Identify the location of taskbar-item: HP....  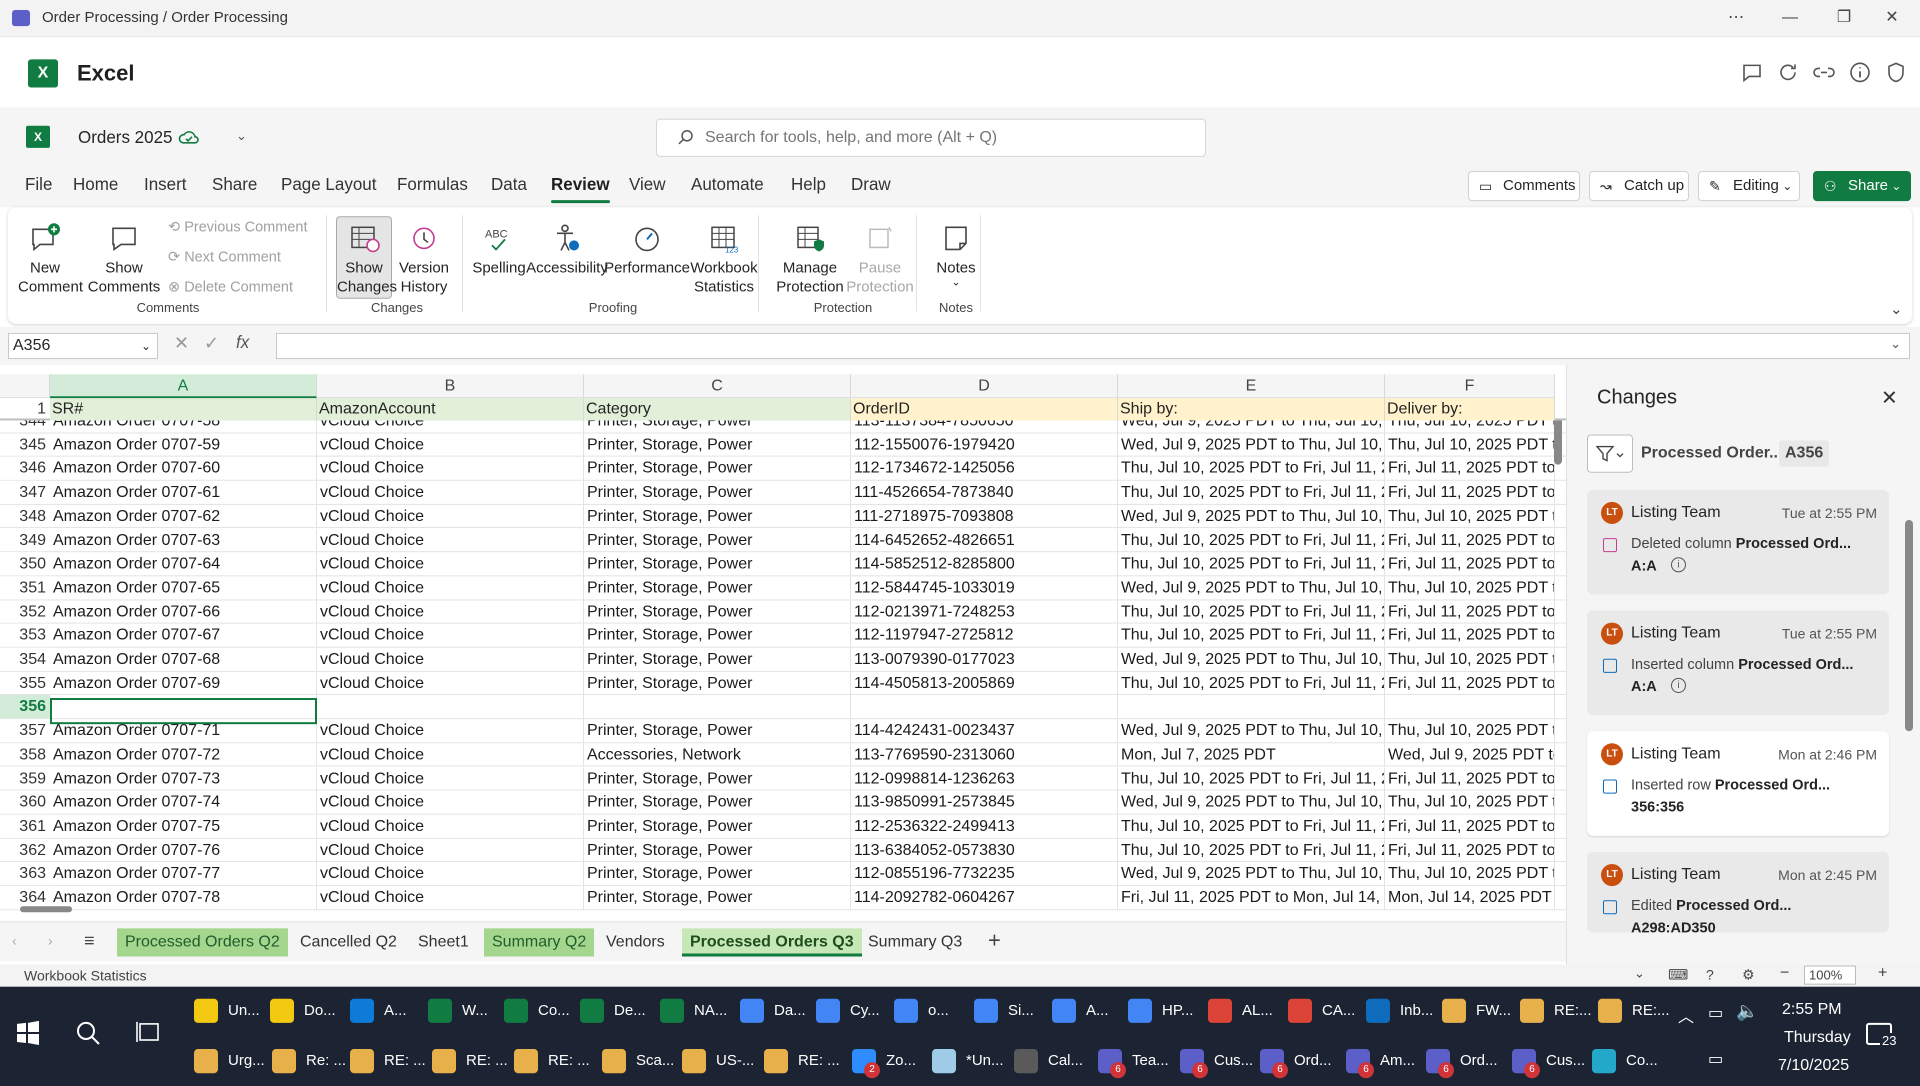
(1158, 1011).